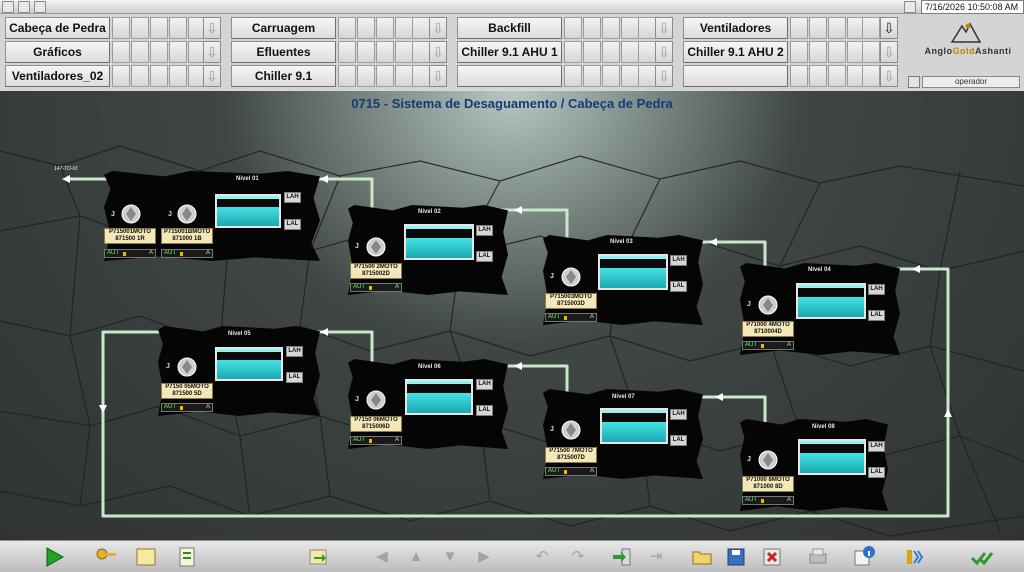 This screenshot has height=572, width=1024. What do you see at coordinates (283, 28) in the screenshot?
I see `nav-carruagem: Carruagem` at bounding box center [283, 28].